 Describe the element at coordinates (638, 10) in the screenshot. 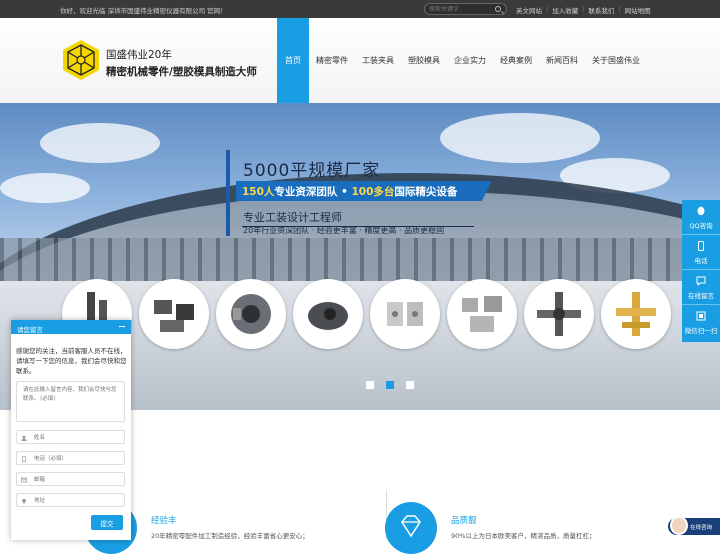

I see `link-site-map: 网站地图` at that location.